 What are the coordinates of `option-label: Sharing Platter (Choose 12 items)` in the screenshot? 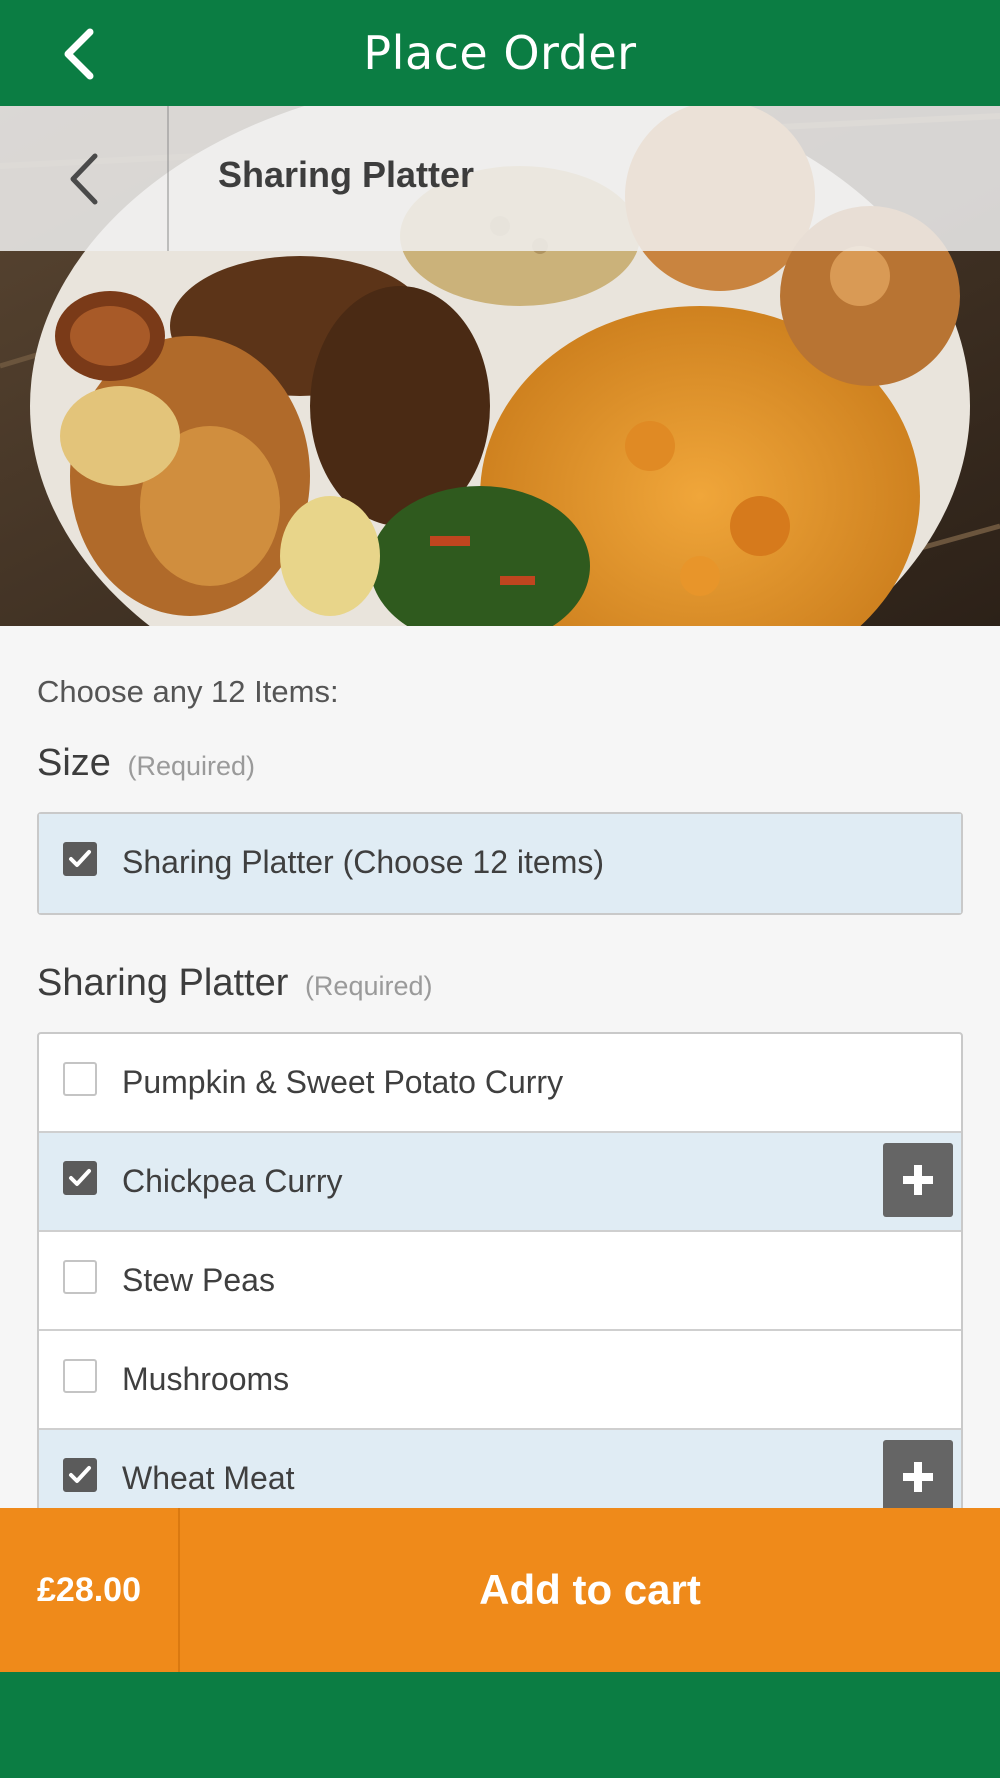 It's located at (363, 862).